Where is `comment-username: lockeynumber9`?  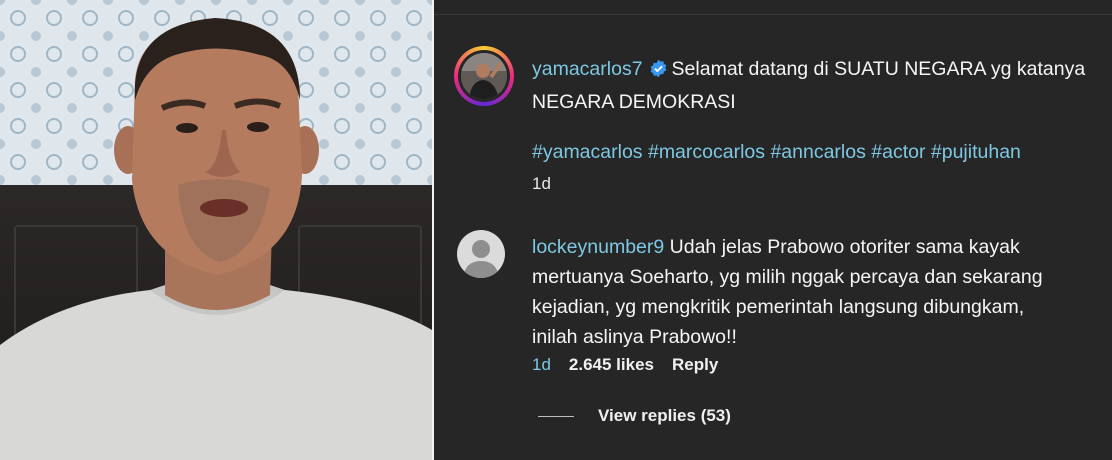 comment-username: lockeynumber9 is located at coordinates (598, 247).